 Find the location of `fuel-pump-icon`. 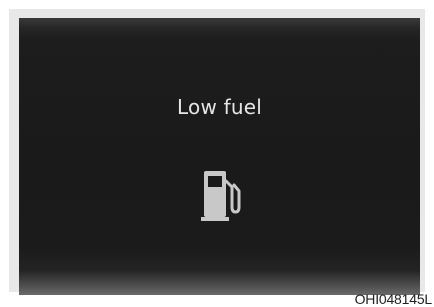

fuel-pump-icon is located at coordinates (221, 196).